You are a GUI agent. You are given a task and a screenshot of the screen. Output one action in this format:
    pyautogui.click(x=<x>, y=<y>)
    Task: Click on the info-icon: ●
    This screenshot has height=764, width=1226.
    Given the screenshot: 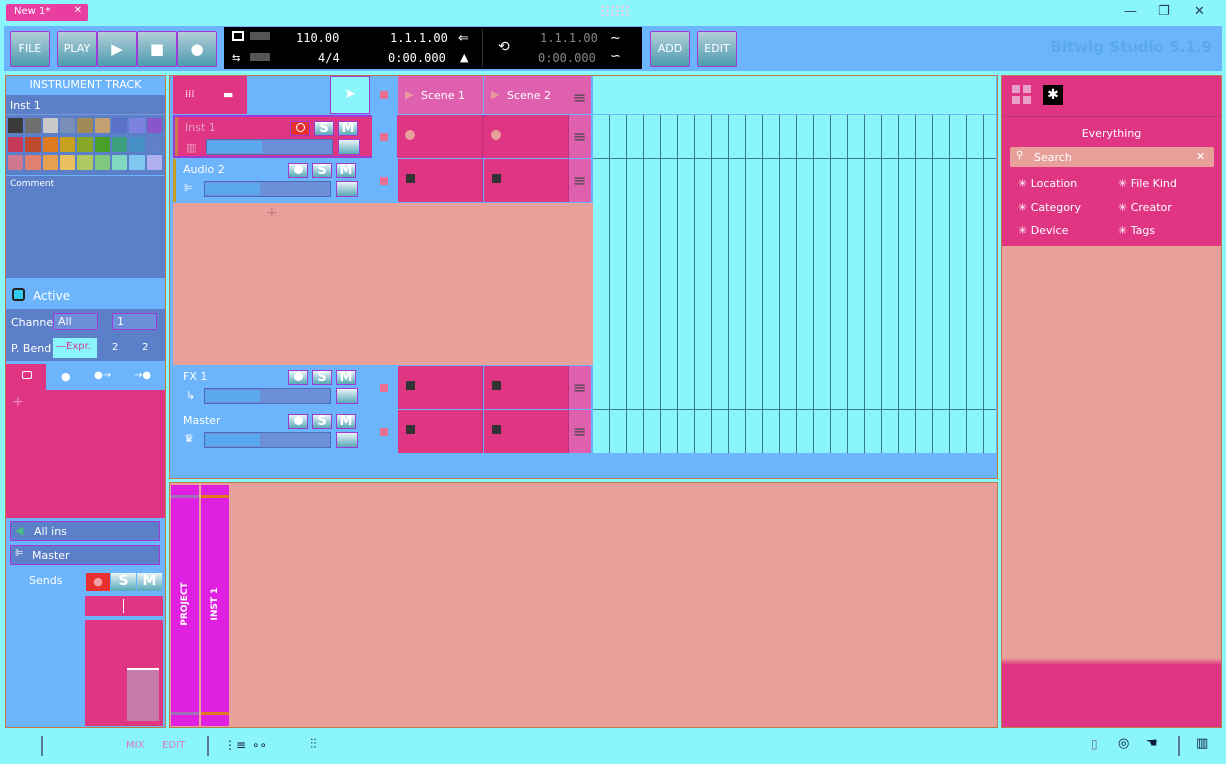 What is the action you would take?
    pyautogui.click(x=66, y=376)
    